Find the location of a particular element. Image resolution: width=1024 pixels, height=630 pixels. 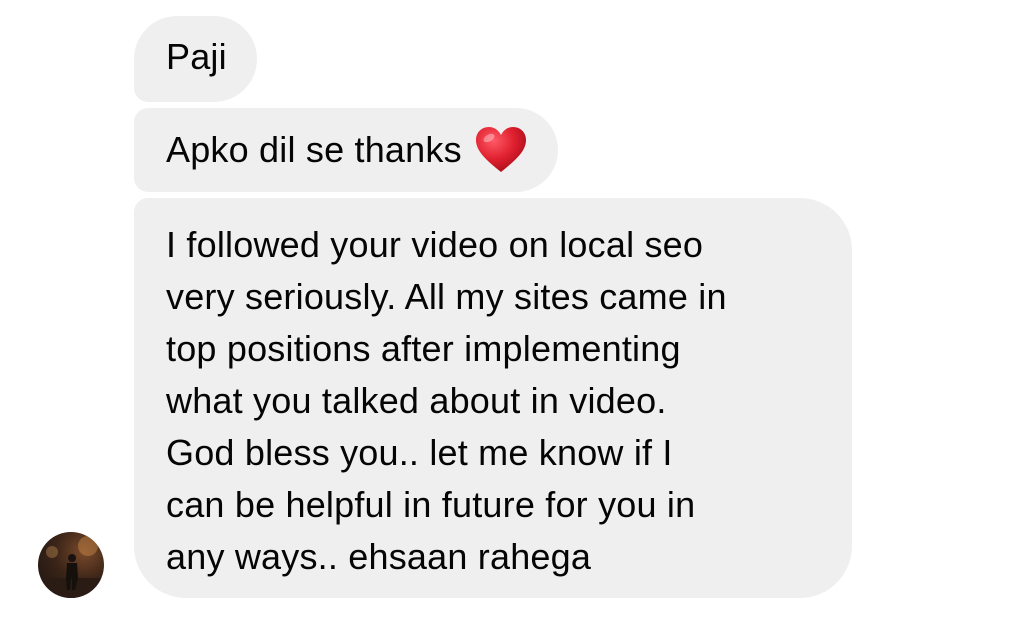

message-line: can be helpful in future for you in is located at coordinates (431, 504).